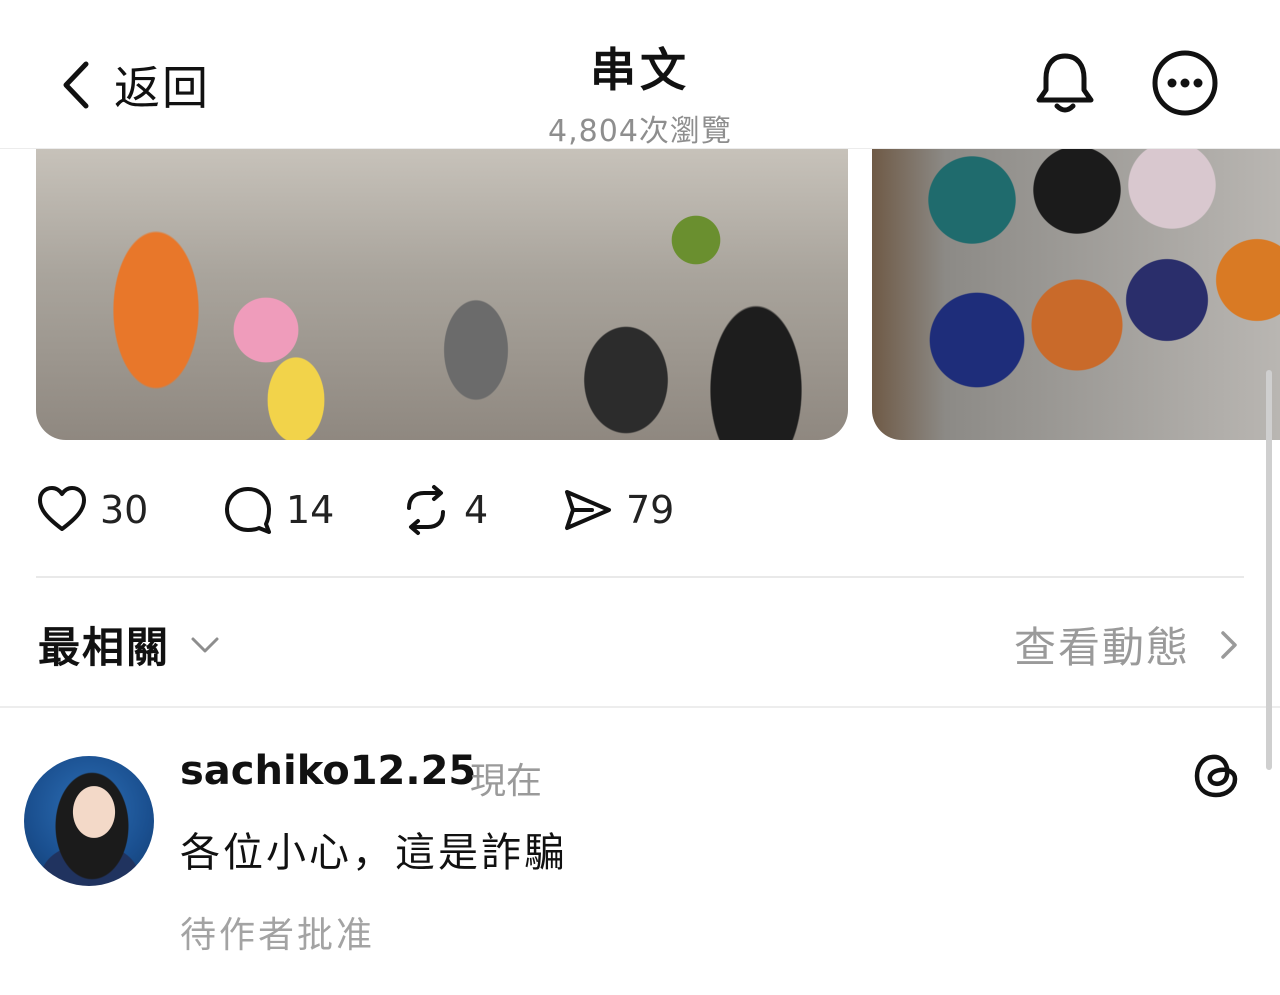  I want to click on threads-icon, so click(1217, 775).